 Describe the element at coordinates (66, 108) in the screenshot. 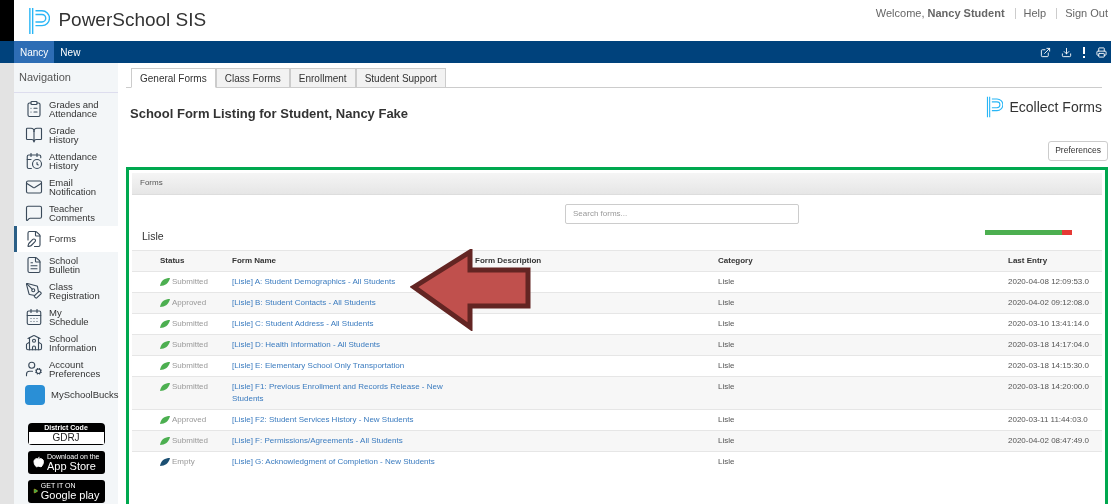

I see `sidebar-item: Grades and Attendance` at that location.